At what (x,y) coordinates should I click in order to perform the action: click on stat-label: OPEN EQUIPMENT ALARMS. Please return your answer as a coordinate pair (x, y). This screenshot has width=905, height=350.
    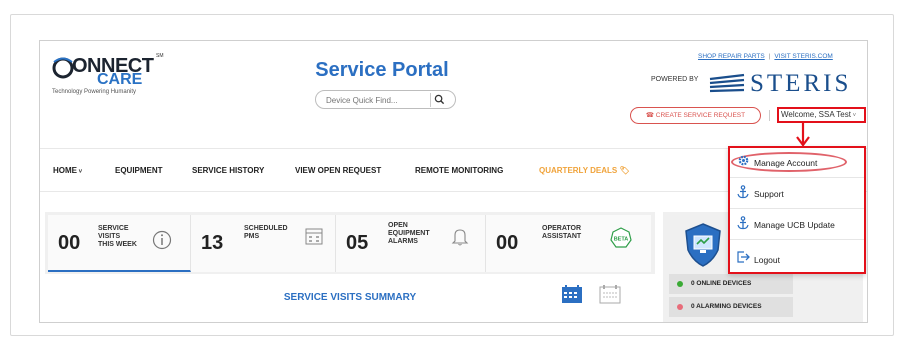
    Looking at the image, I should click on (409, 233).